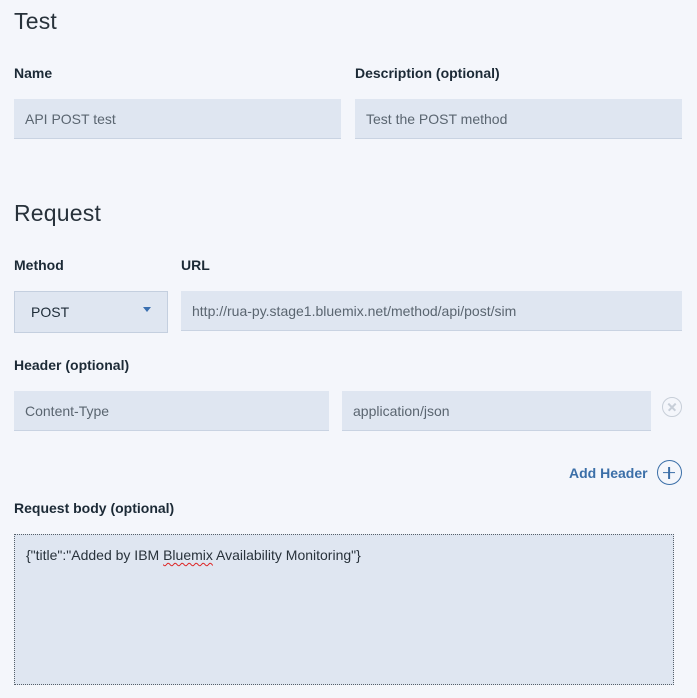  I want to click on name-input: API POST test, so click(177, 119).